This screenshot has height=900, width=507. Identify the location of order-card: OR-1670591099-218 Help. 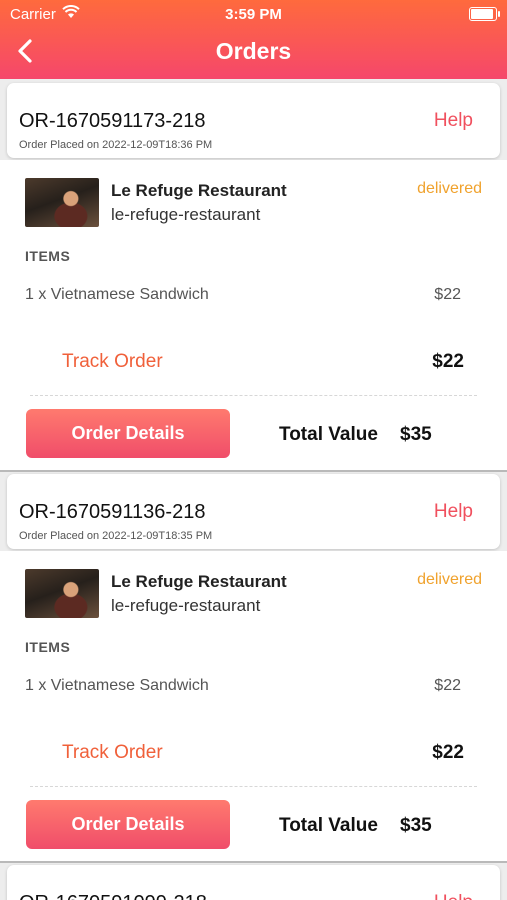
(253, 881).